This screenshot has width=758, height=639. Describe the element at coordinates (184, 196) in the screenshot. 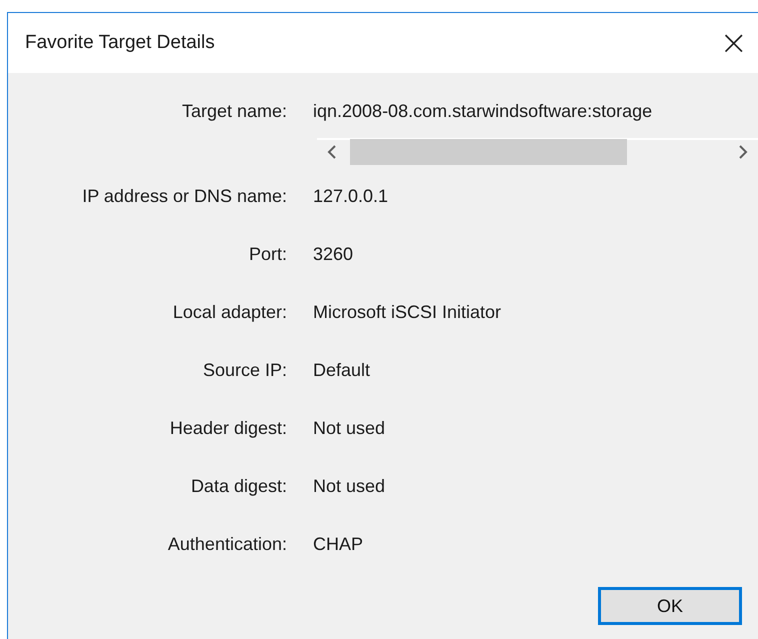

I see `field-label: IP address or DNS name:` at that location.